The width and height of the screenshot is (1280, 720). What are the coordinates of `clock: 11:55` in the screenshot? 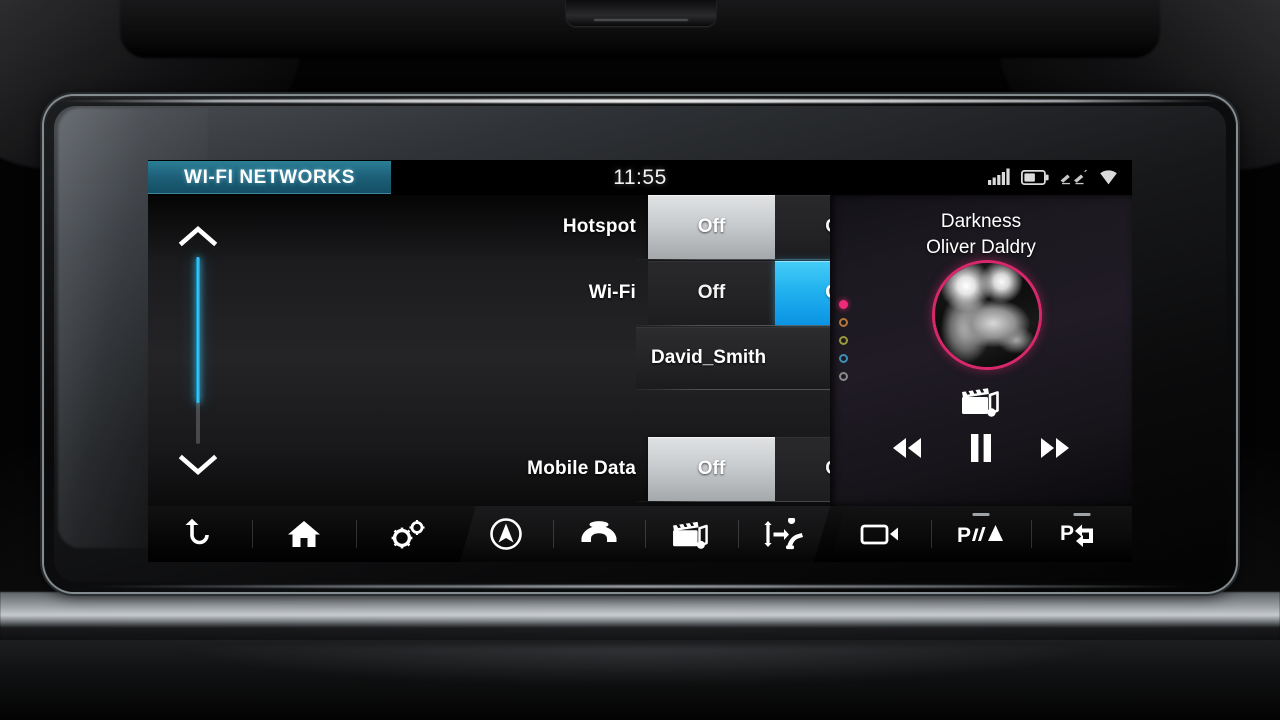 It's located at (640, 177).